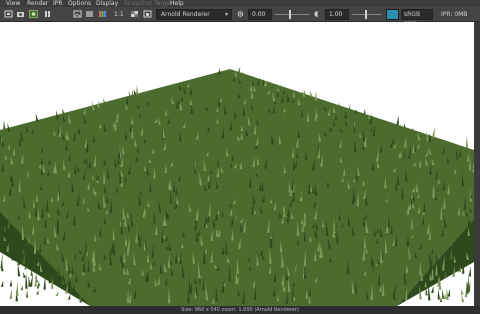  What do you see at coordinates (119, 14) in the screenshot?
I see `zoom-ratio: 1:1` at bounding box center [119, 14].